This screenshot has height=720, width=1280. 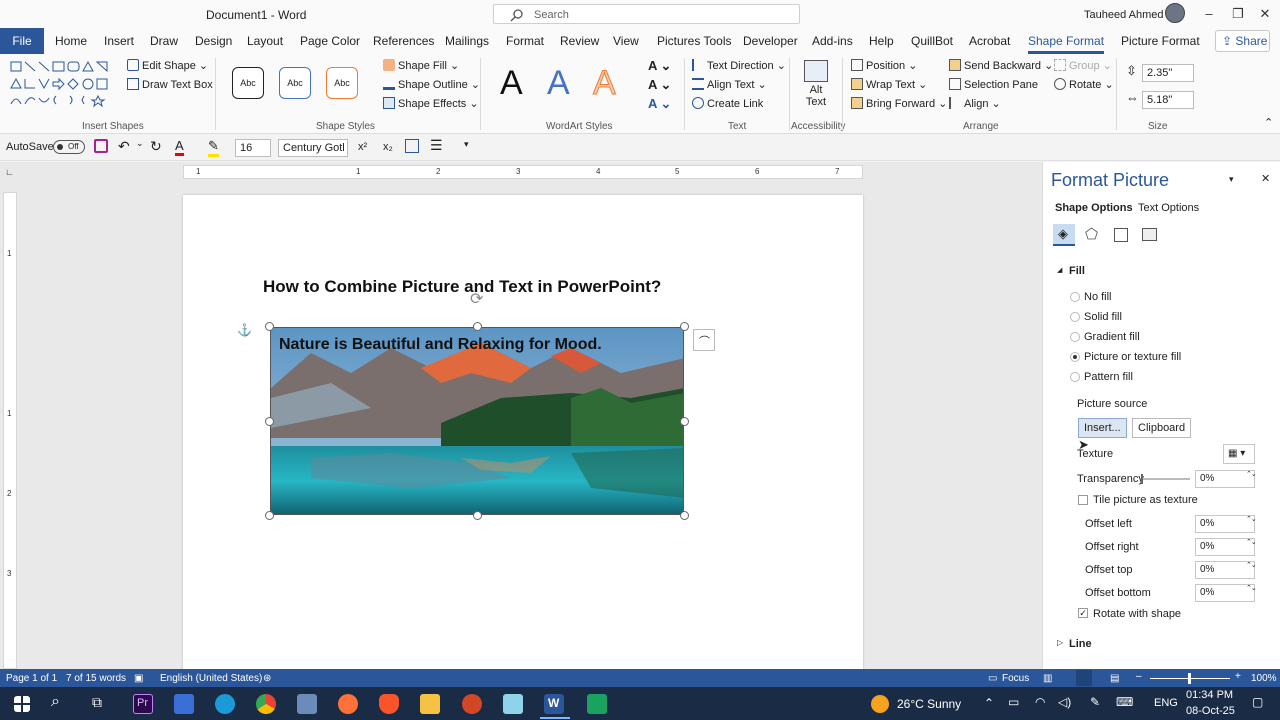 What do you see at coordinates (421, 65) in the screenshot?
I see `shape-fill-button: Shape Fill ⌄` at bounding box center [421, 65].